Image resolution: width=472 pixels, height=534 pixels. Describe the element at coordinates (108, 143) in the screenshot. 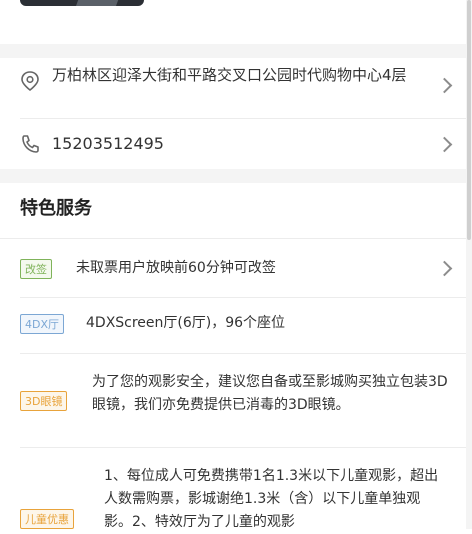

I see `phone-number: 15203512495` at that location.